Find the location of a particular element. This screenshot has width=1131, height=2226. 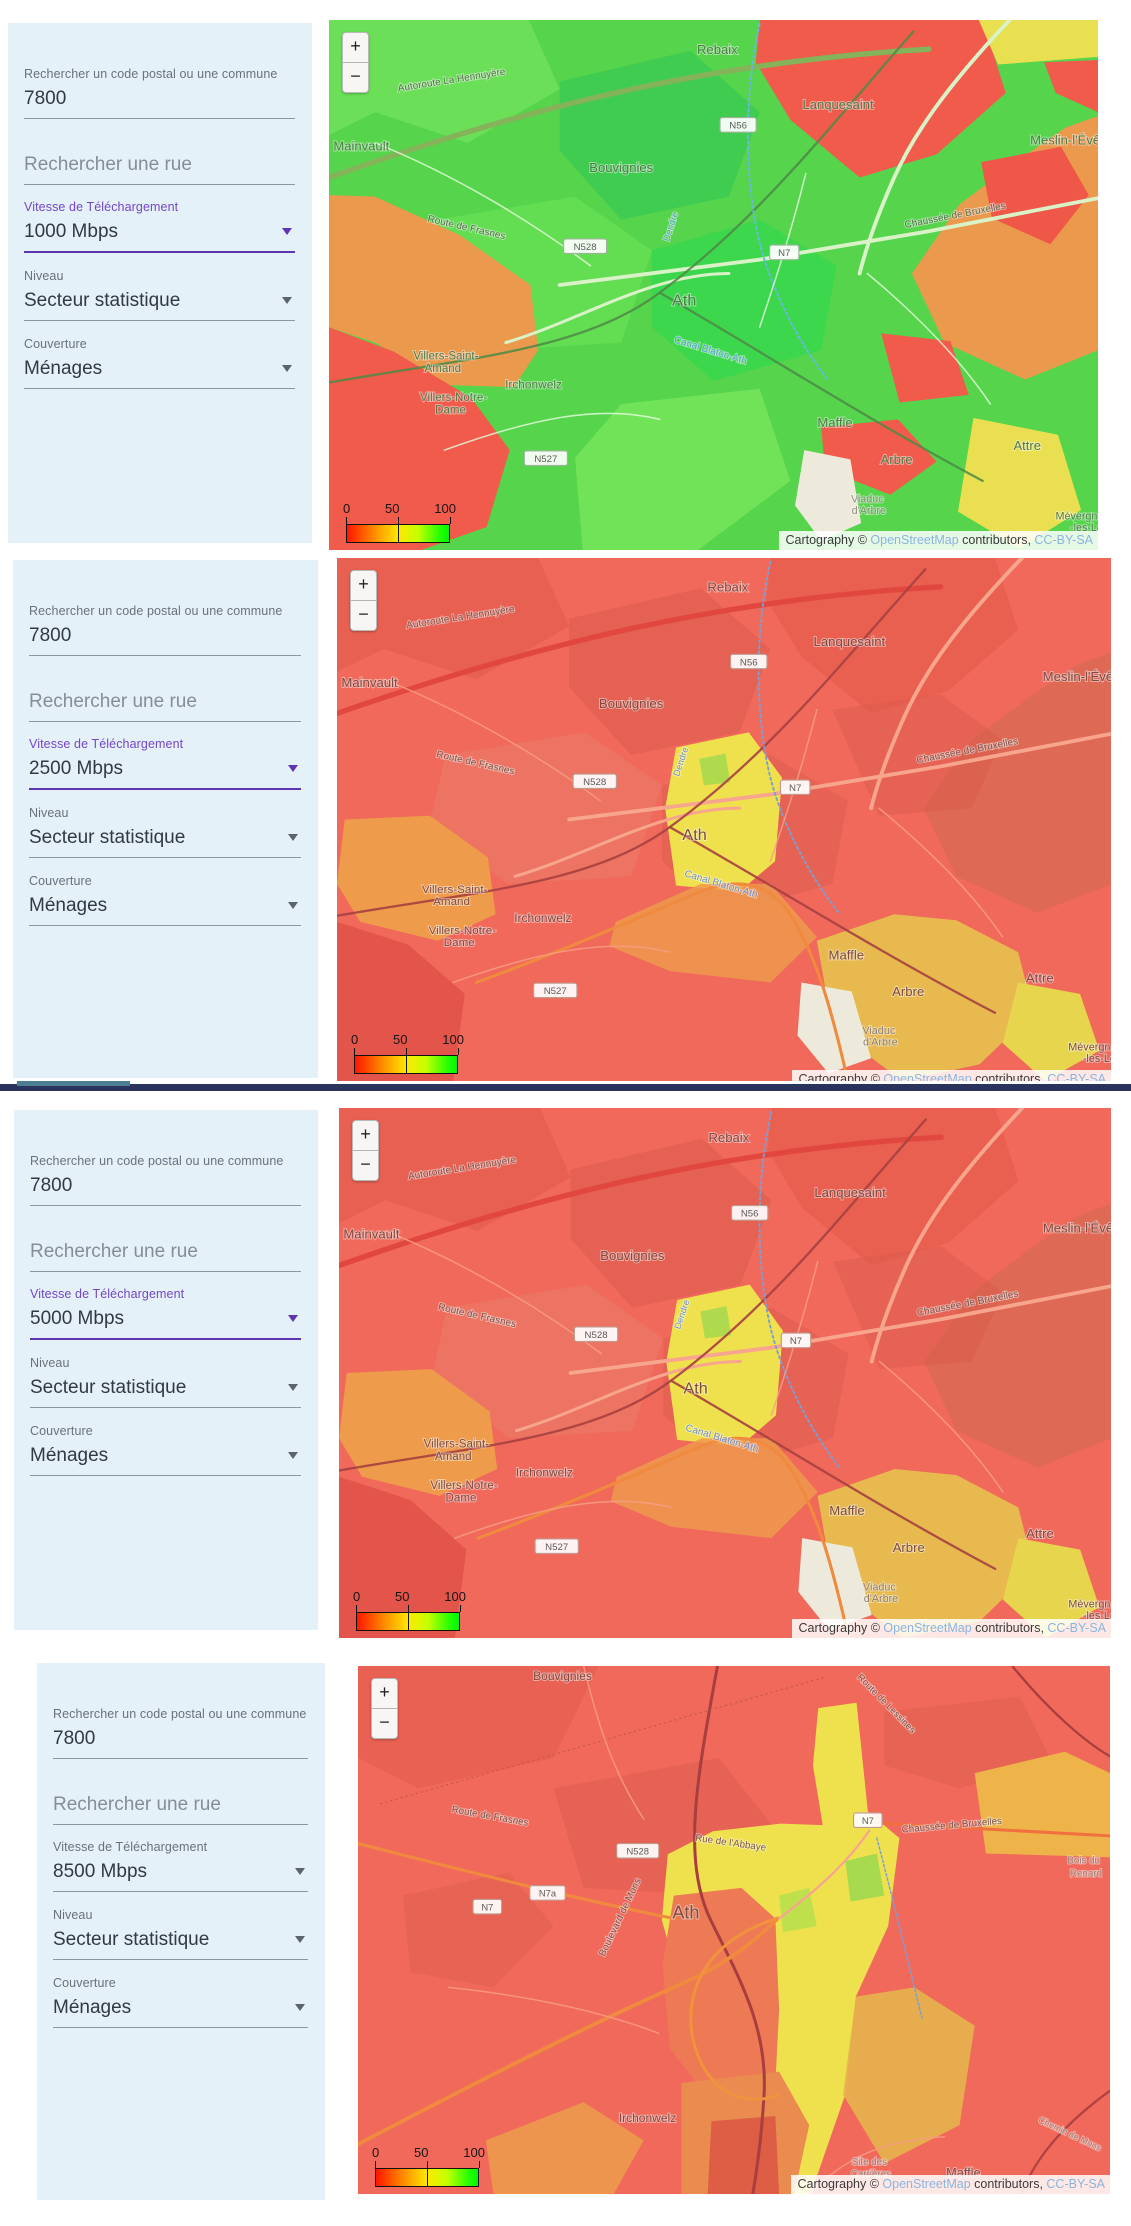

svg-text: Bouvignies is located at coordinates (562, 1676).